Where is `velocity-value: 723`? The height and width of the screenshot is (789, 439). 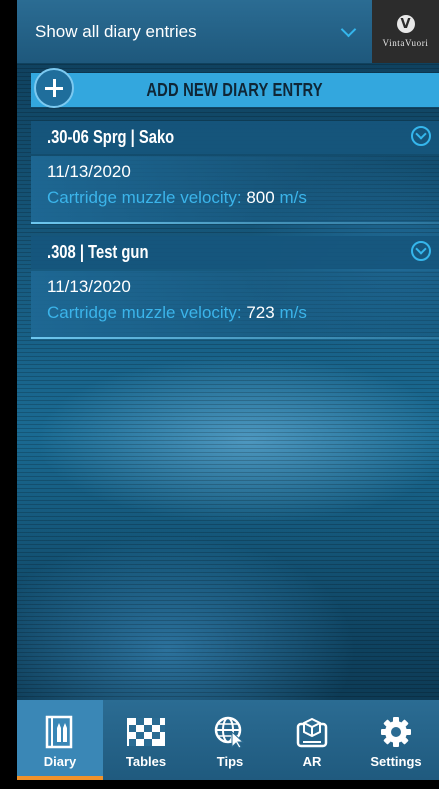
velocity-value: 723 is located at coordinates (260, 312).